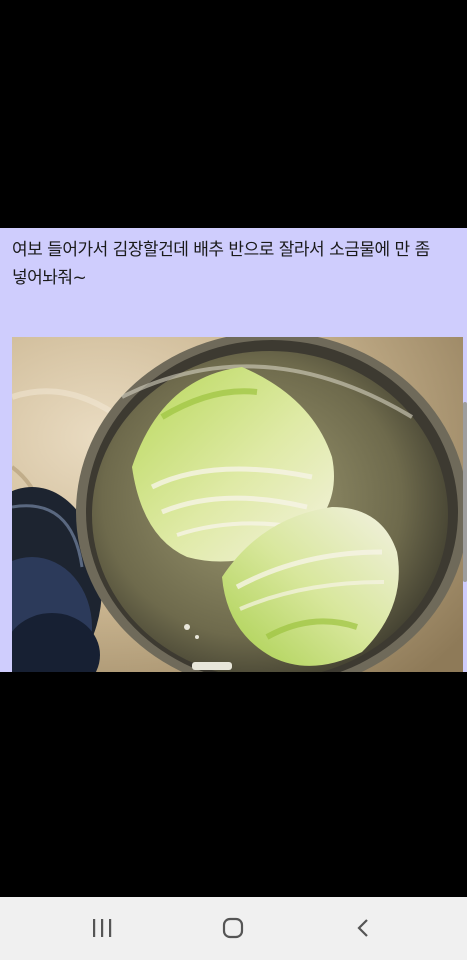 This screenshot has height=960, width=467. I want to click on android-navigation-bar, so click(233, 928).